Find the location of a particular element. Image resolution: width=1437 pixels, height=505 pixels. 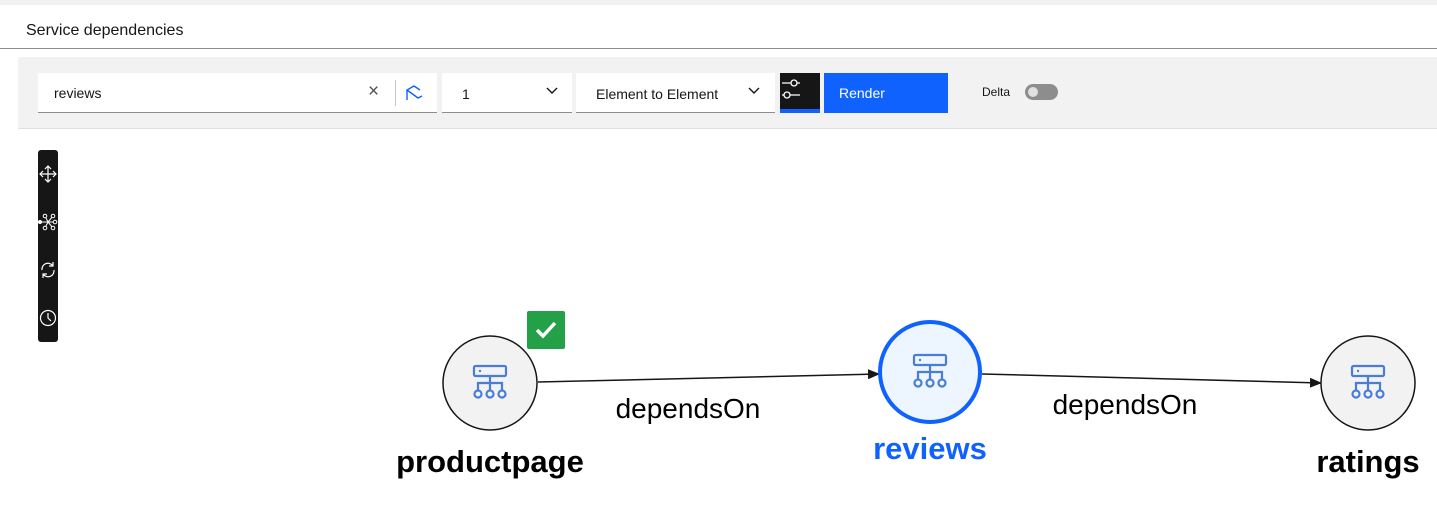

node-reviews: reviews is located at coordinates (930, 393).